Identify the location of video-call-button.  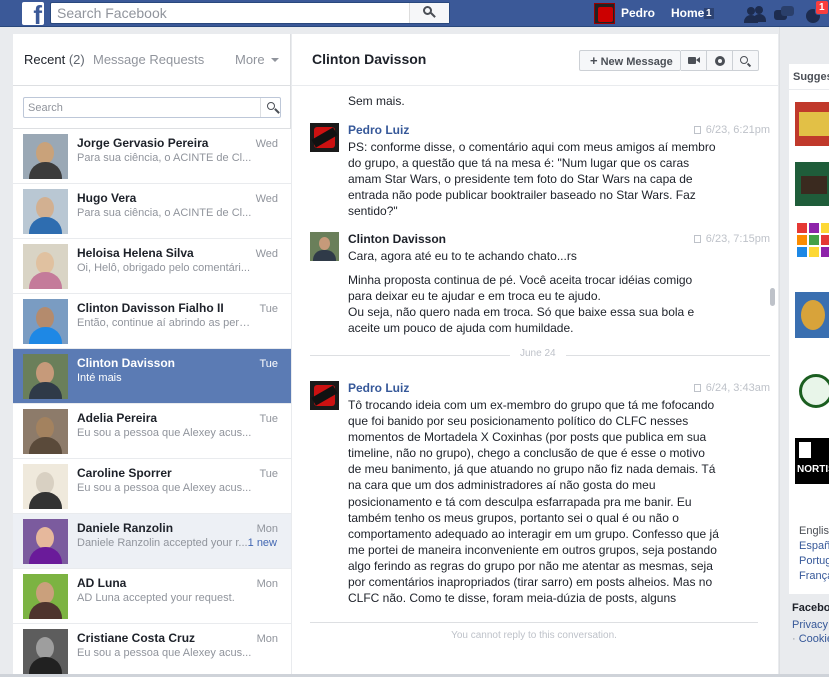
(694, 60).